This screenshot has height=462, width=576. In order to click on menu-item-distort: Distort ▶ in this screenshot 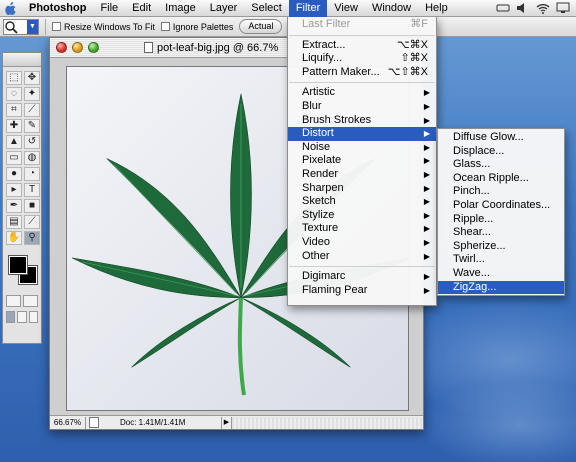, I will do `click(362, 134)`.